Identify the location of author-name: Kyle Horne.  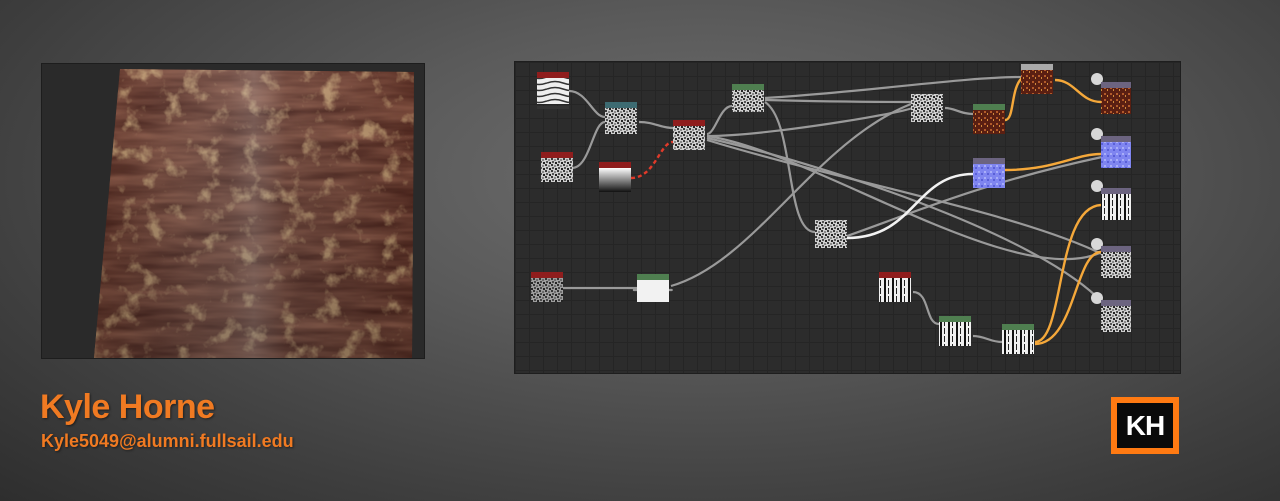
(127, 407).